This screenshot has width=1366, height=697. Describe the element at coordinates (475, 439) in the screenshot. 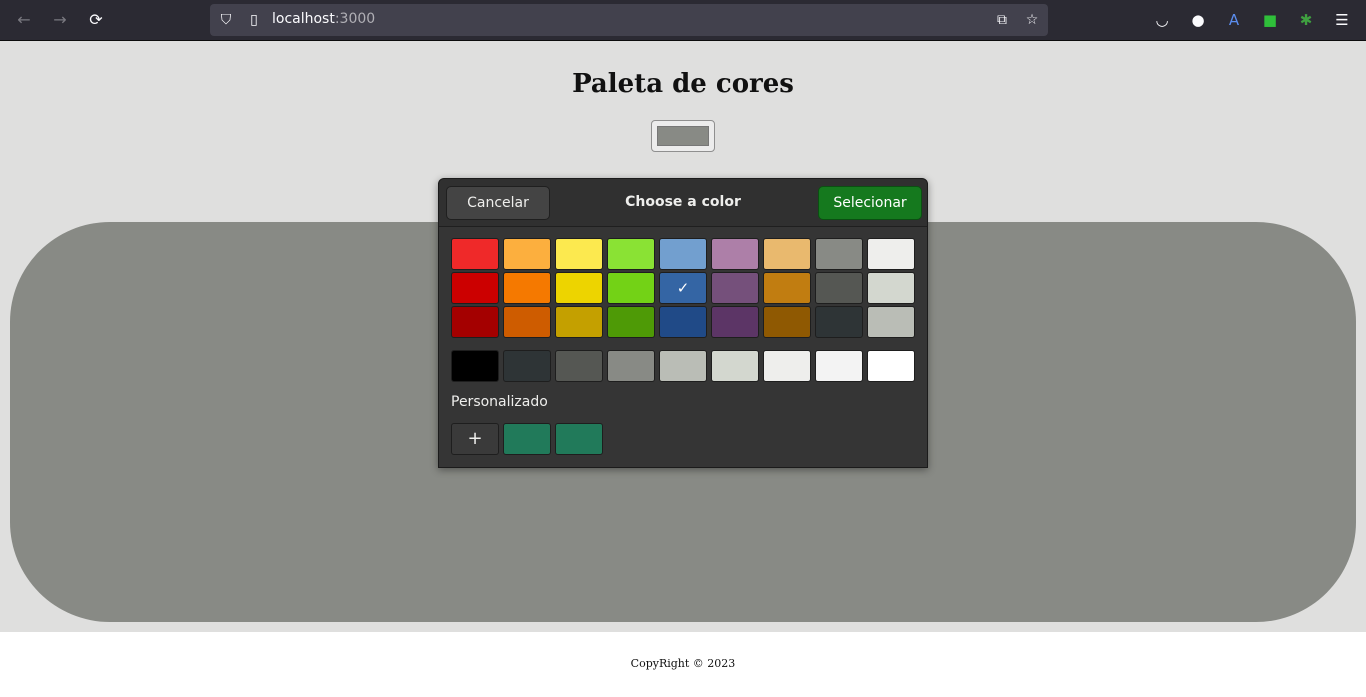

I see `add-custom-color-button: +` at that location.